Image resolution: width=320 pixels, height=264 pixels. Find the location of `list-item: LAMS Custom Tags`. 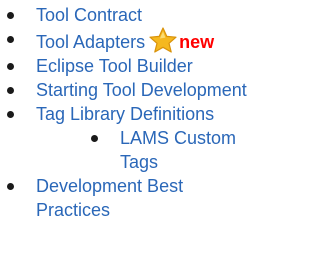

list-item: LAMS Custom Tags is located at coordinates (143, 150).